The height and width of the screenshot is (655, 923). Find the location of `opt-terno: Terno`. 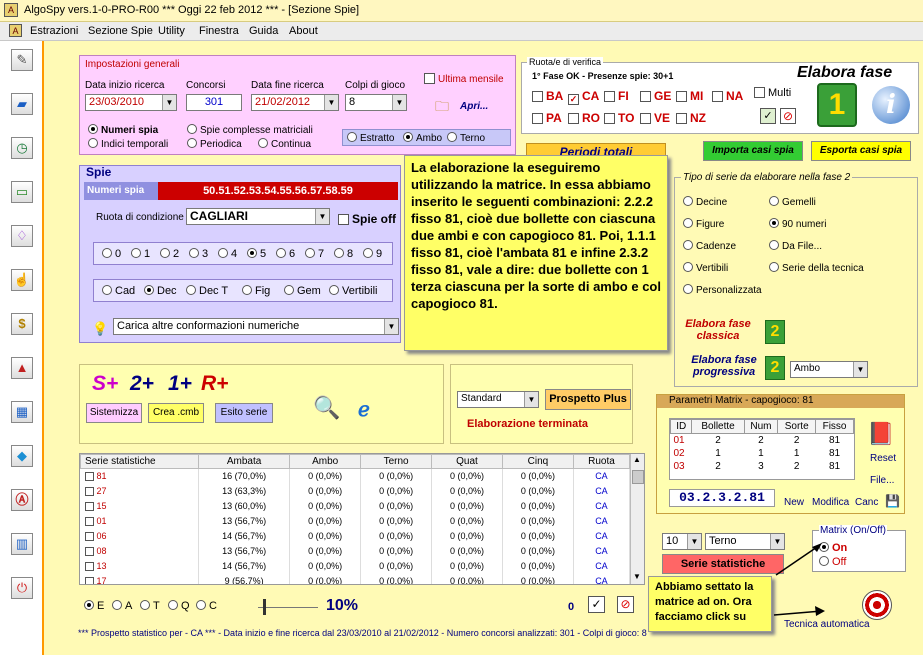

opt-terno: Terno is located at coordinates (466, 138).